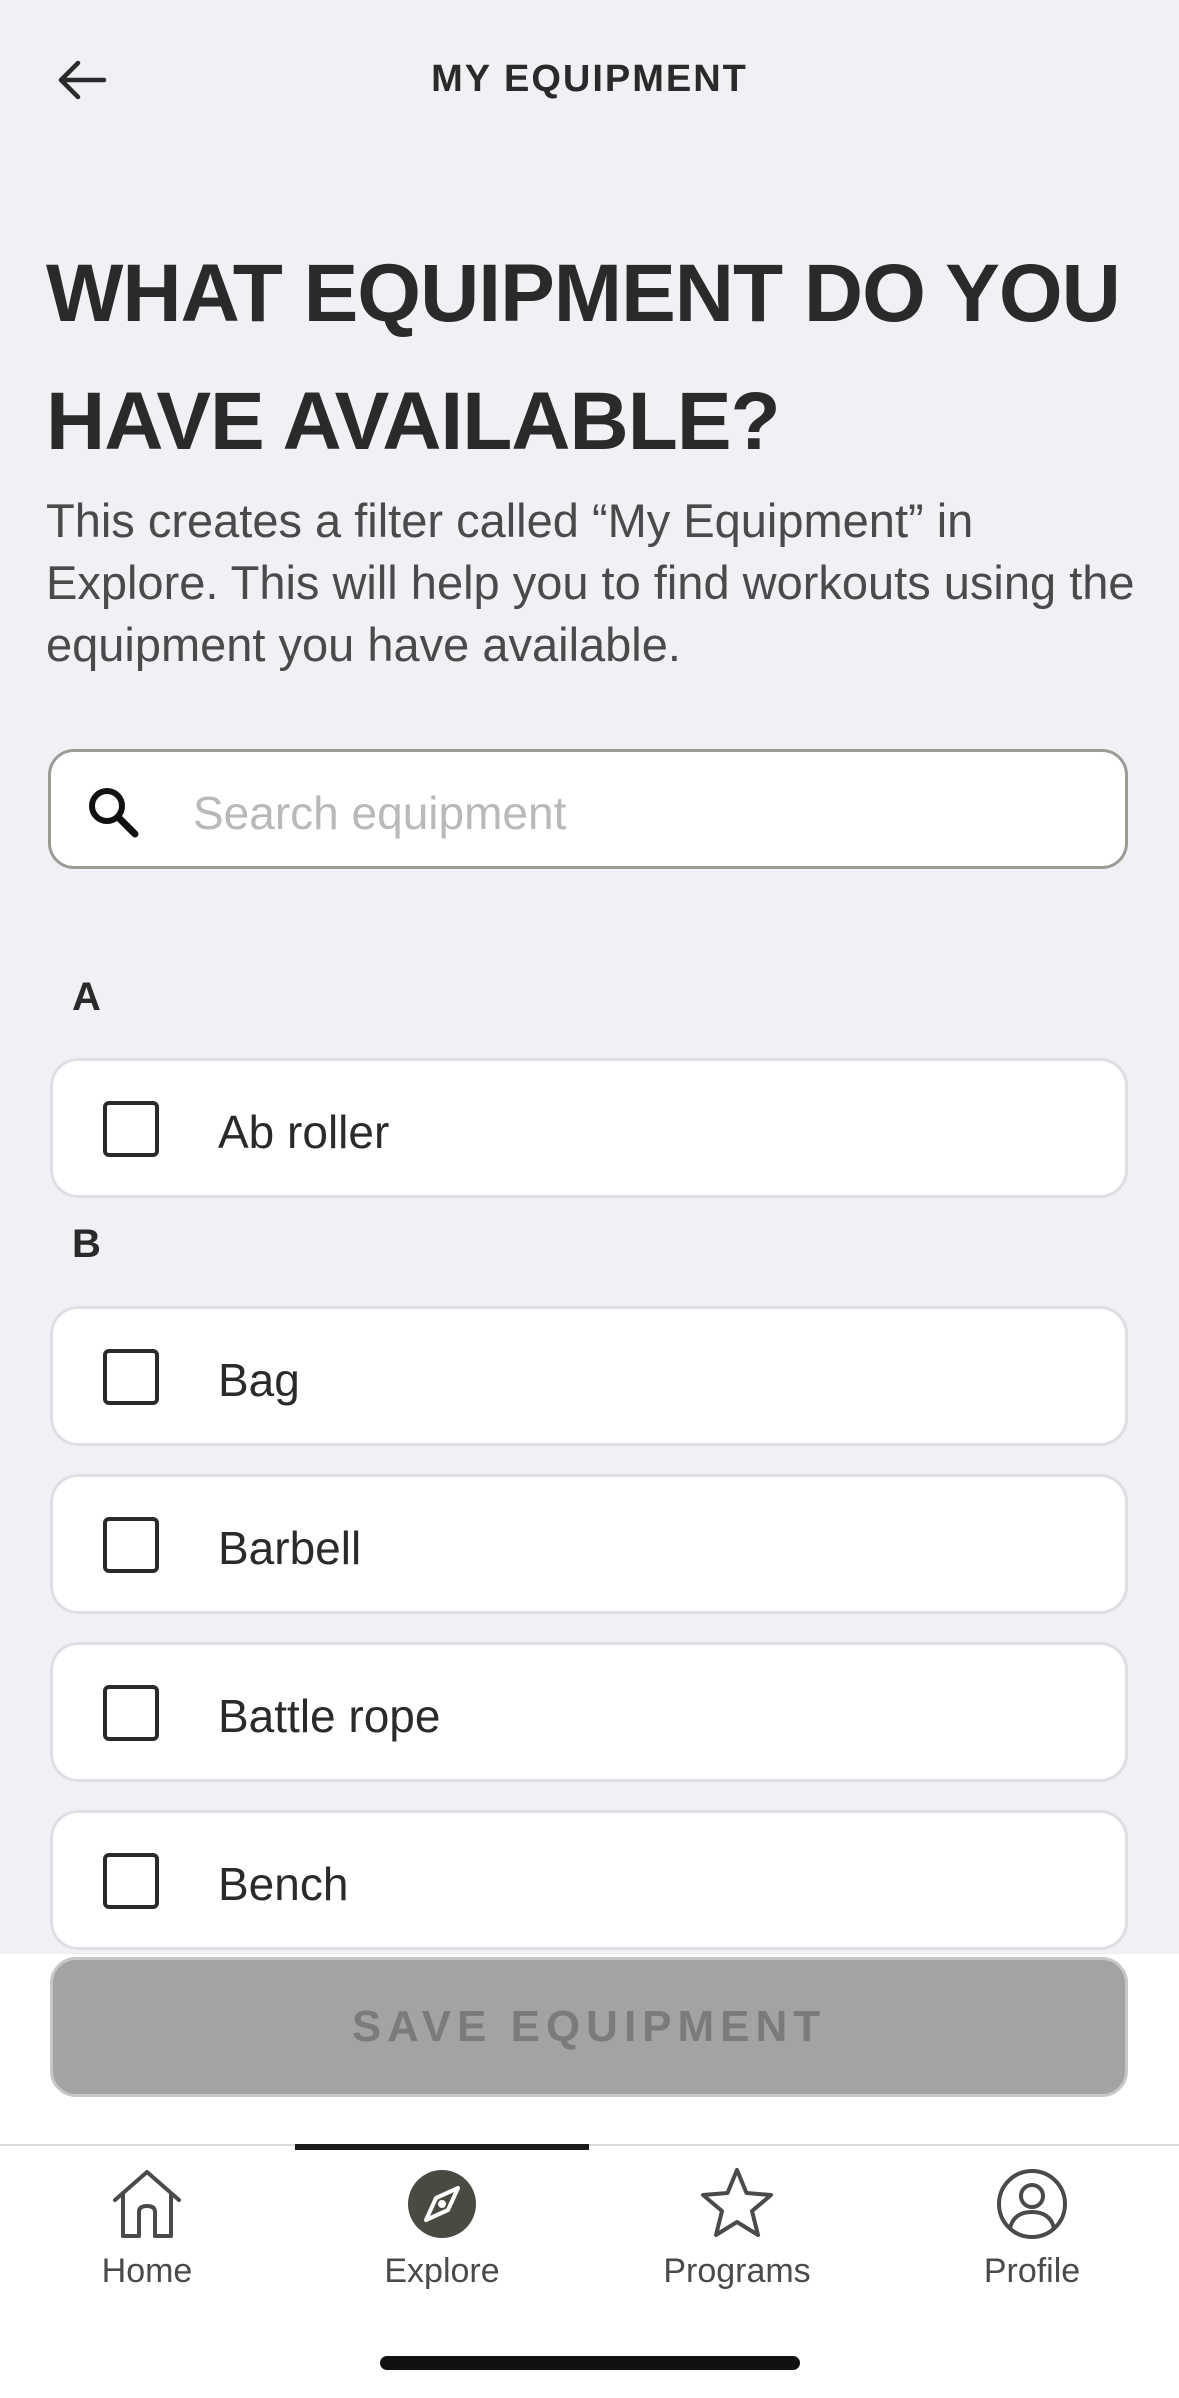 This screenshot has width=1179, height=2398. What do you see at coordinates (86, 1244) in the screenshot?
I see `section-letter-b: B` at bounding box center [86, 1244].